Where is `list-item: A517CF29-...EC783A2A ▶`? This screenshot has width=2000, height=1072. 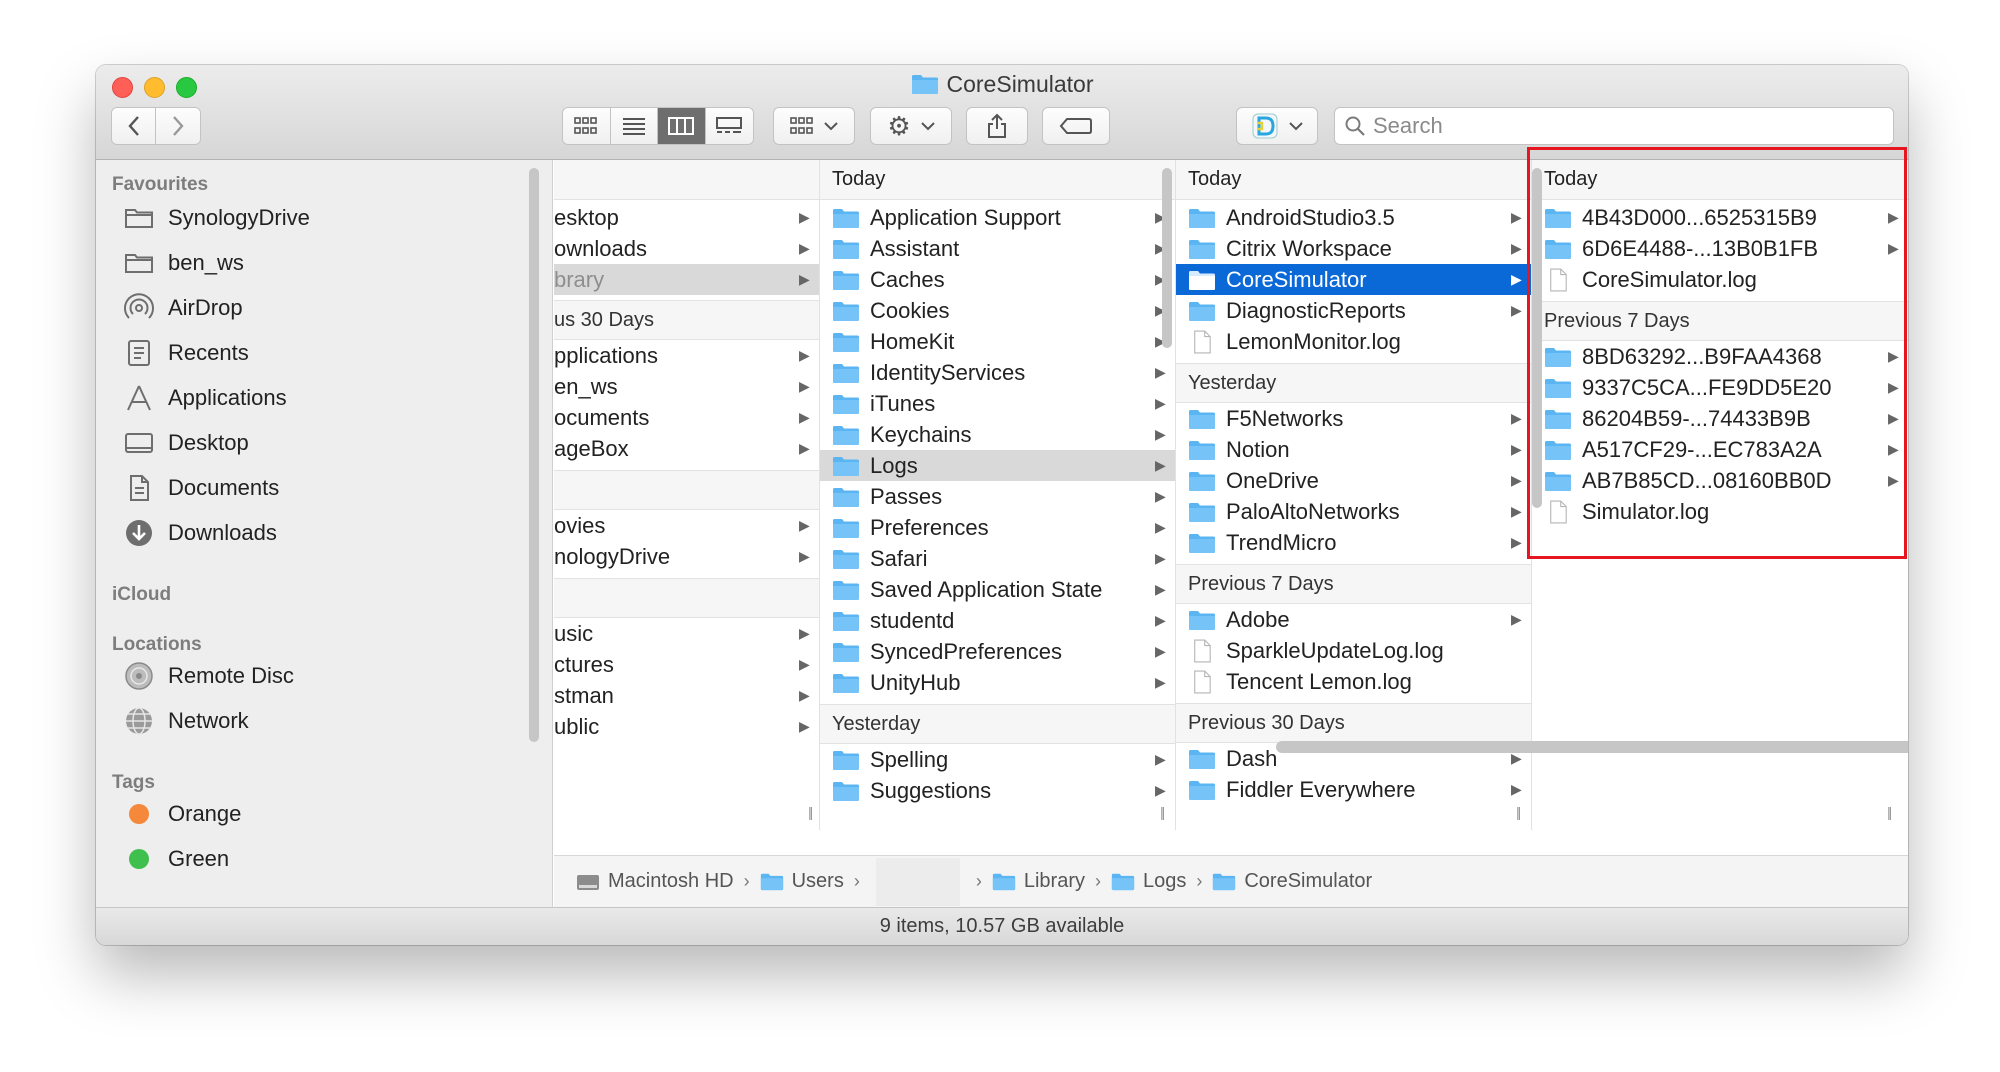 list-item: A517CF29-...EC783A2A ▶ is located at coordinates (1720, 449).